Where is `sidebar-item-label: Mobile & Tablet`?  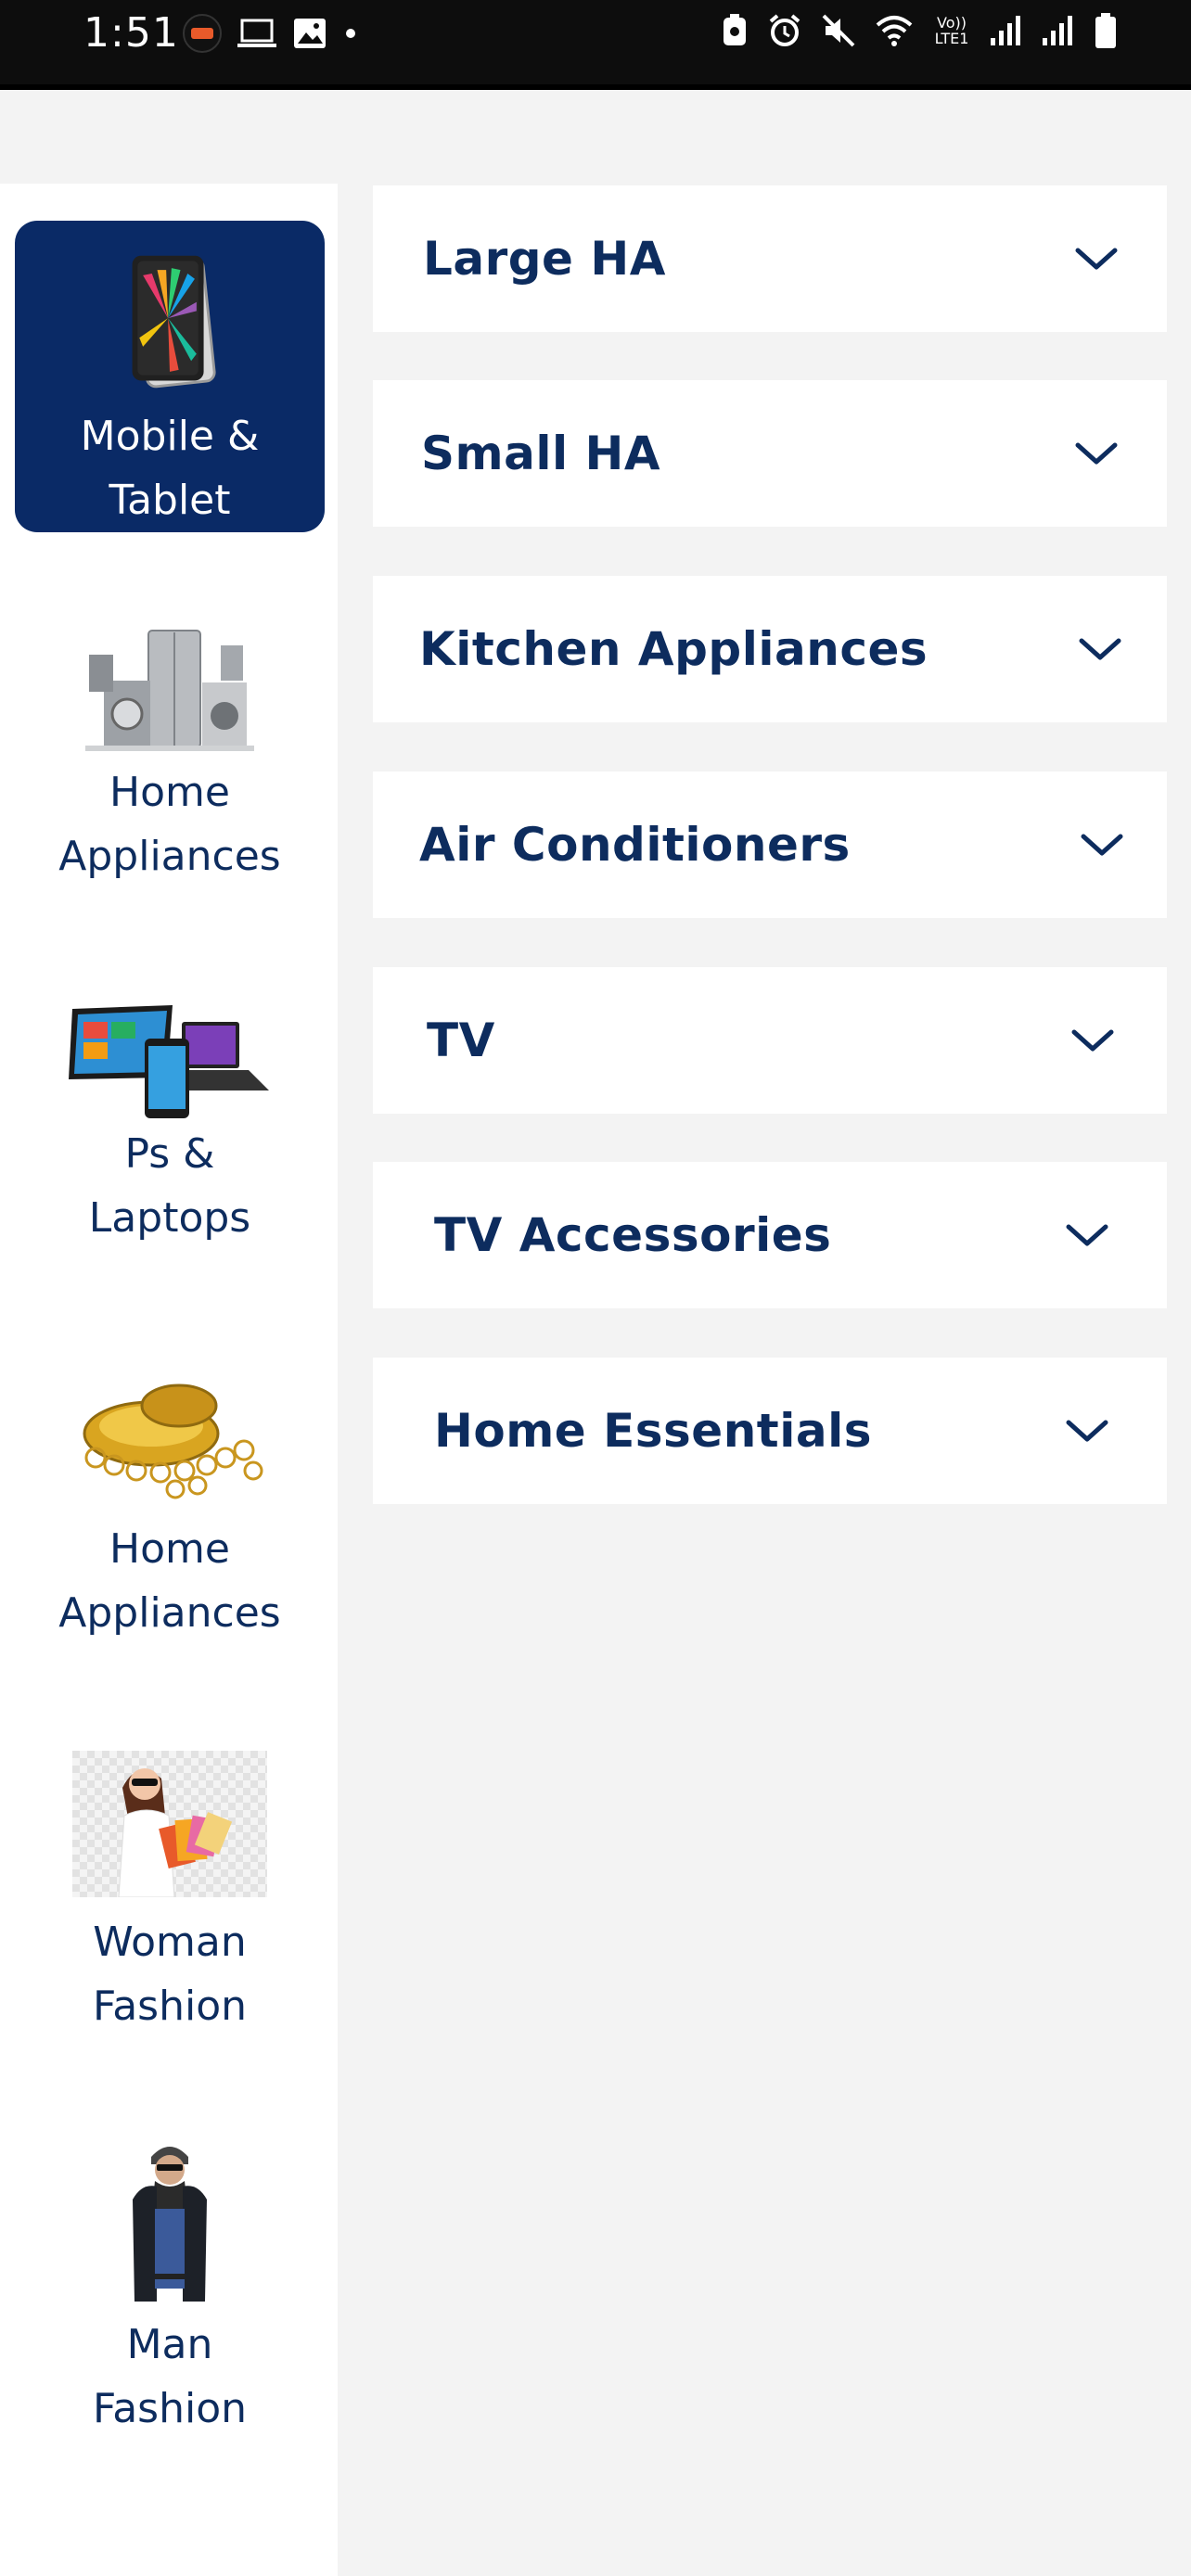
sidebar-item-label: Mobile & Tablet is located at coordinates (170, 468).